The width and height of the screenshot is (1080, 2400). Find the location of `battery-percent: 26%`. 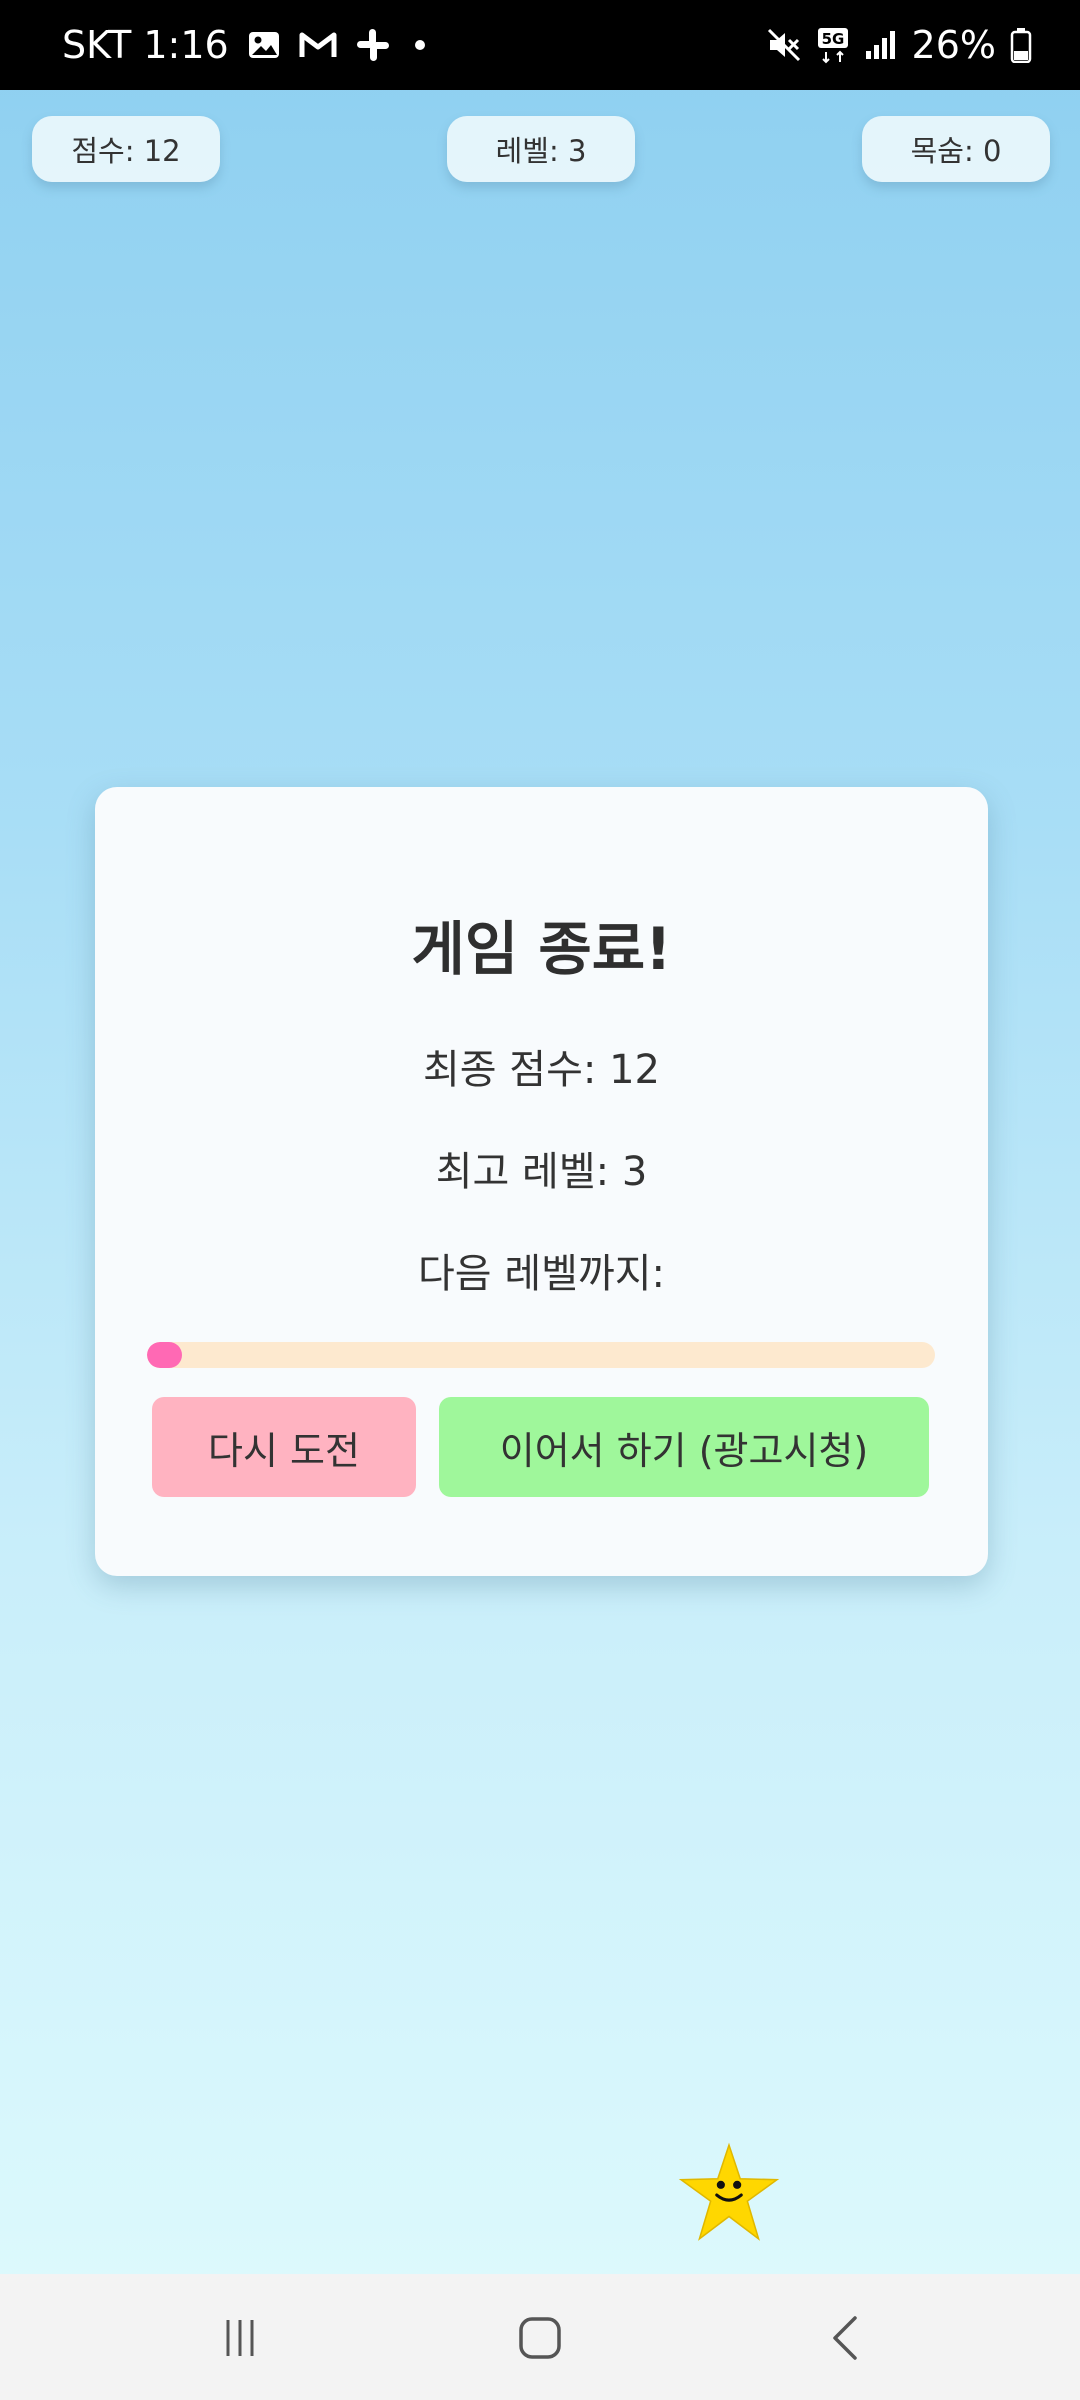

battery-percent: 26% is located at coordinates (953, 45).